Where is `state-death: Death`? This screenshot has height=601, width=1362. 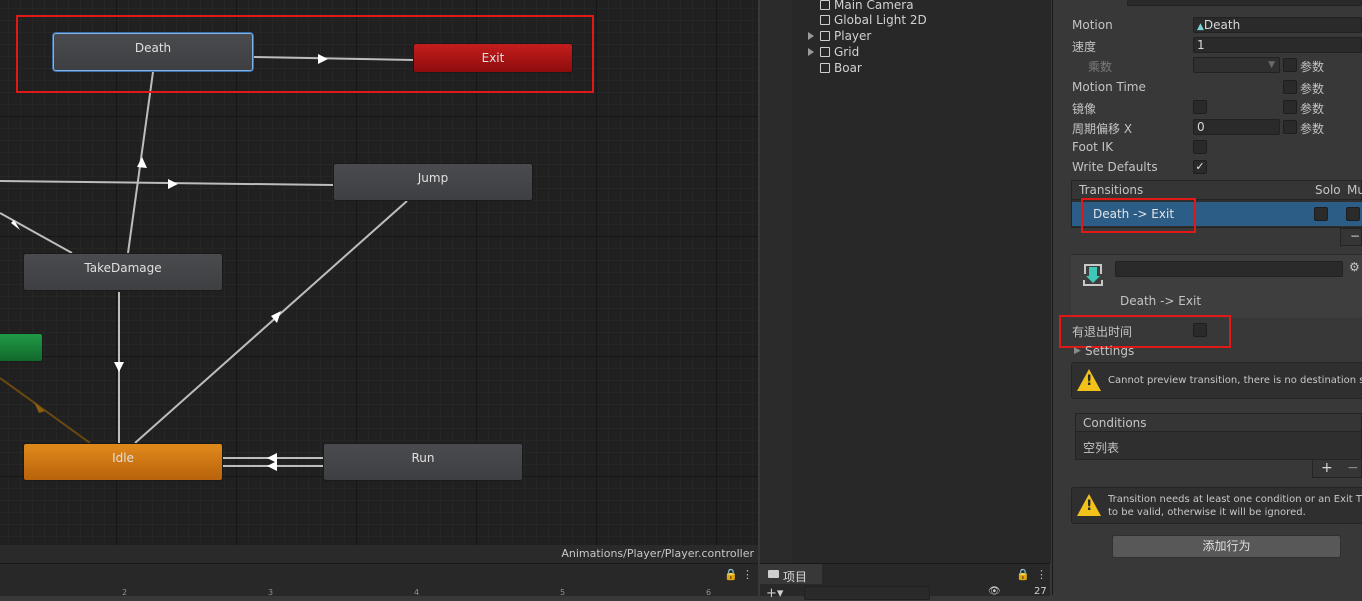 state-death: Death is located at coordinates (153, 52).